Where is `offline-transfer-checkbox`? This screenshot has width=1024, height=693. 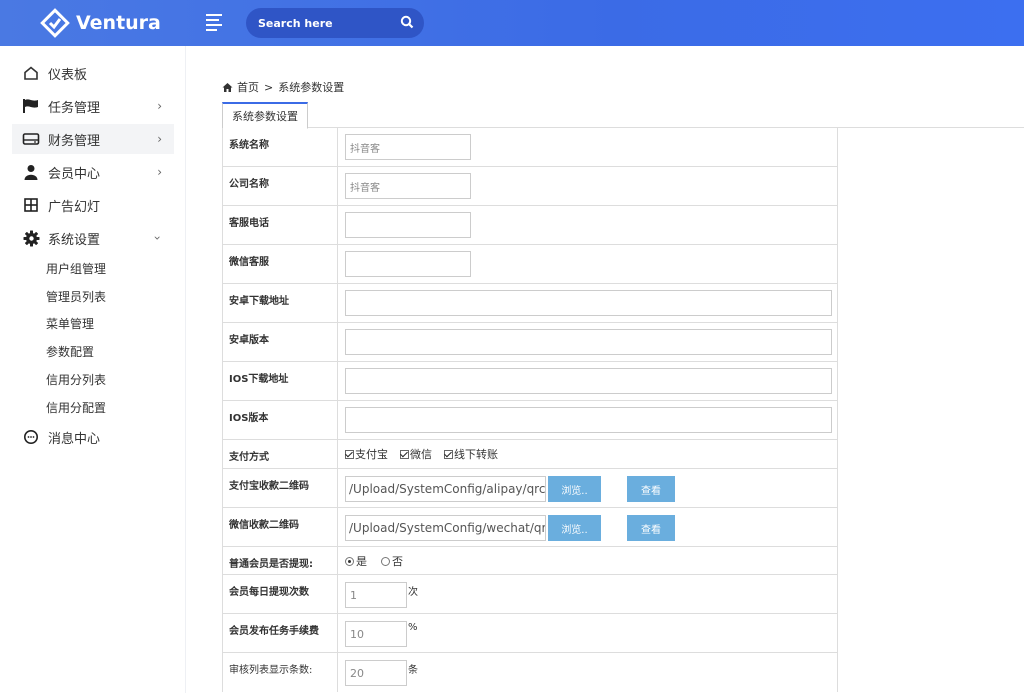 offline-transfer-checkbox is located at coordinates (448, 454).